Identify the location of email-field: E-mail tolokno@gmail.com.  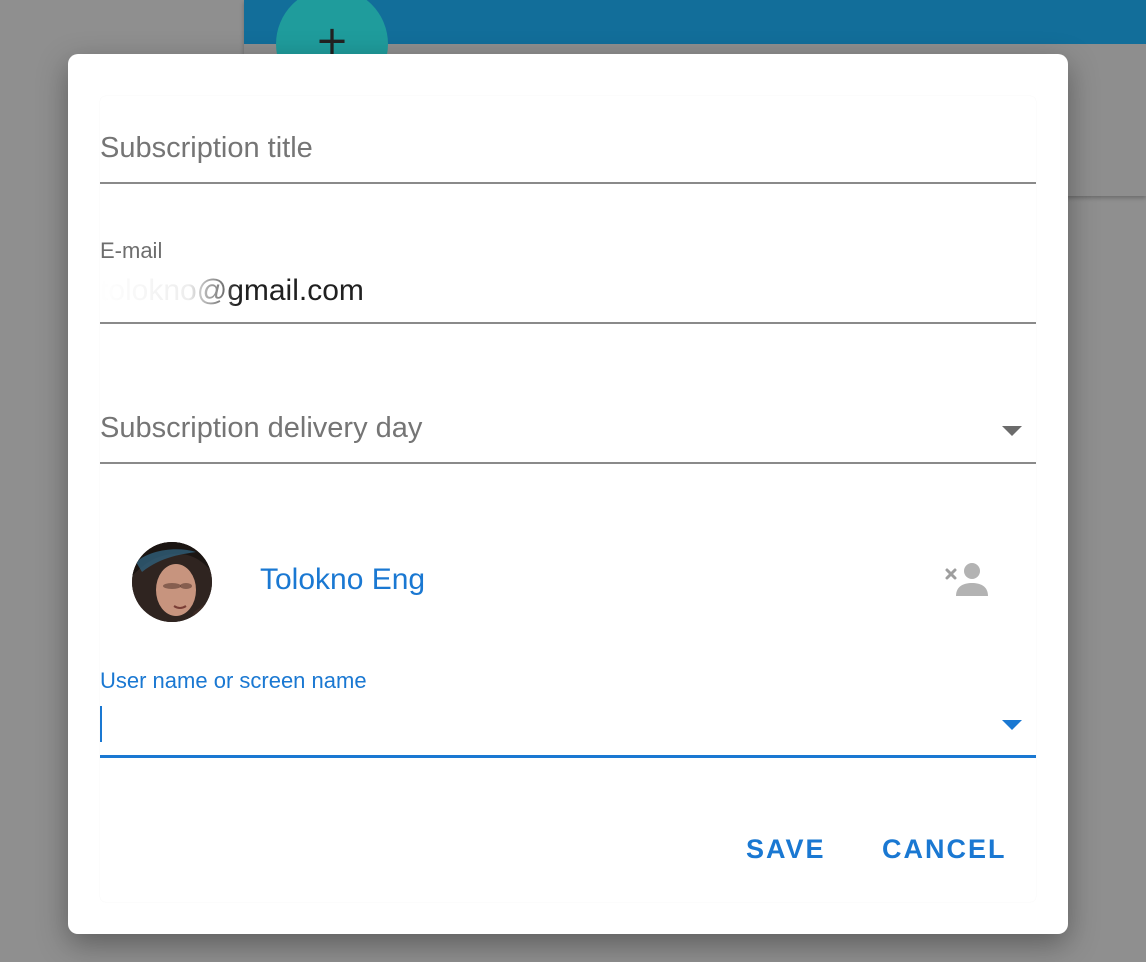
(568, 280).